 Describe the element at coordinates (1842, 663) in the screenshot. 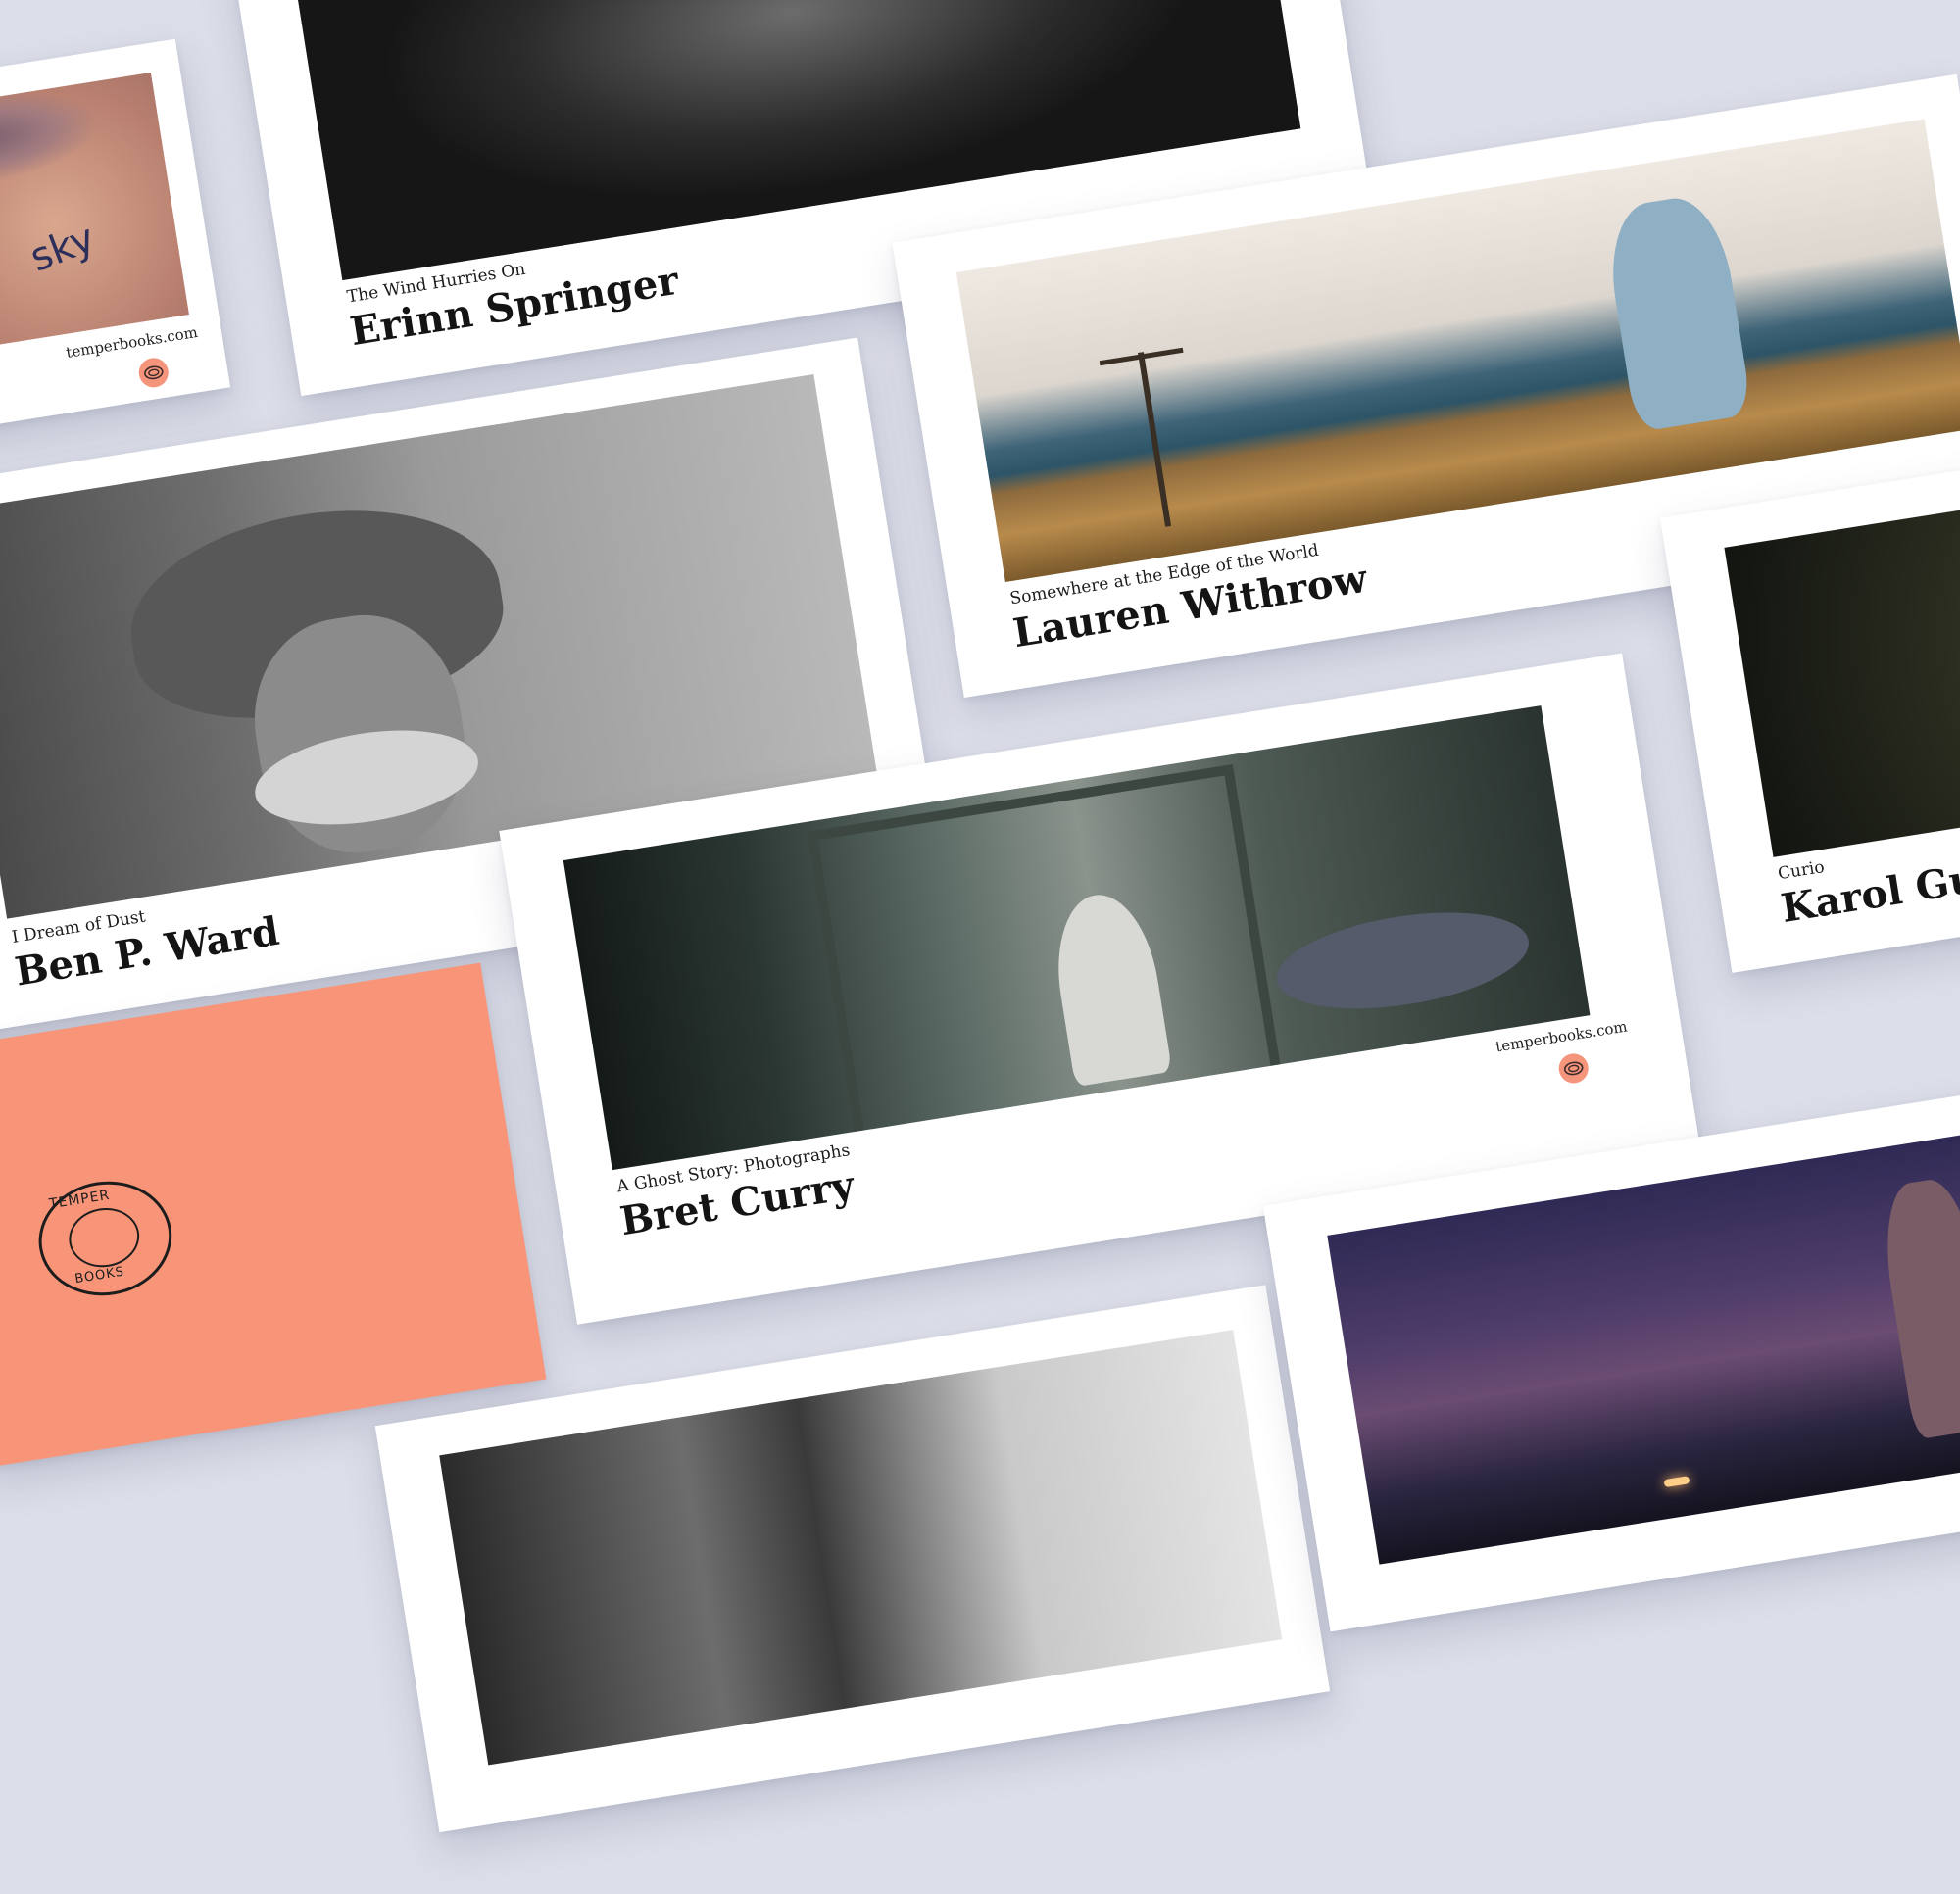

I see `photo-night-light` at that location.